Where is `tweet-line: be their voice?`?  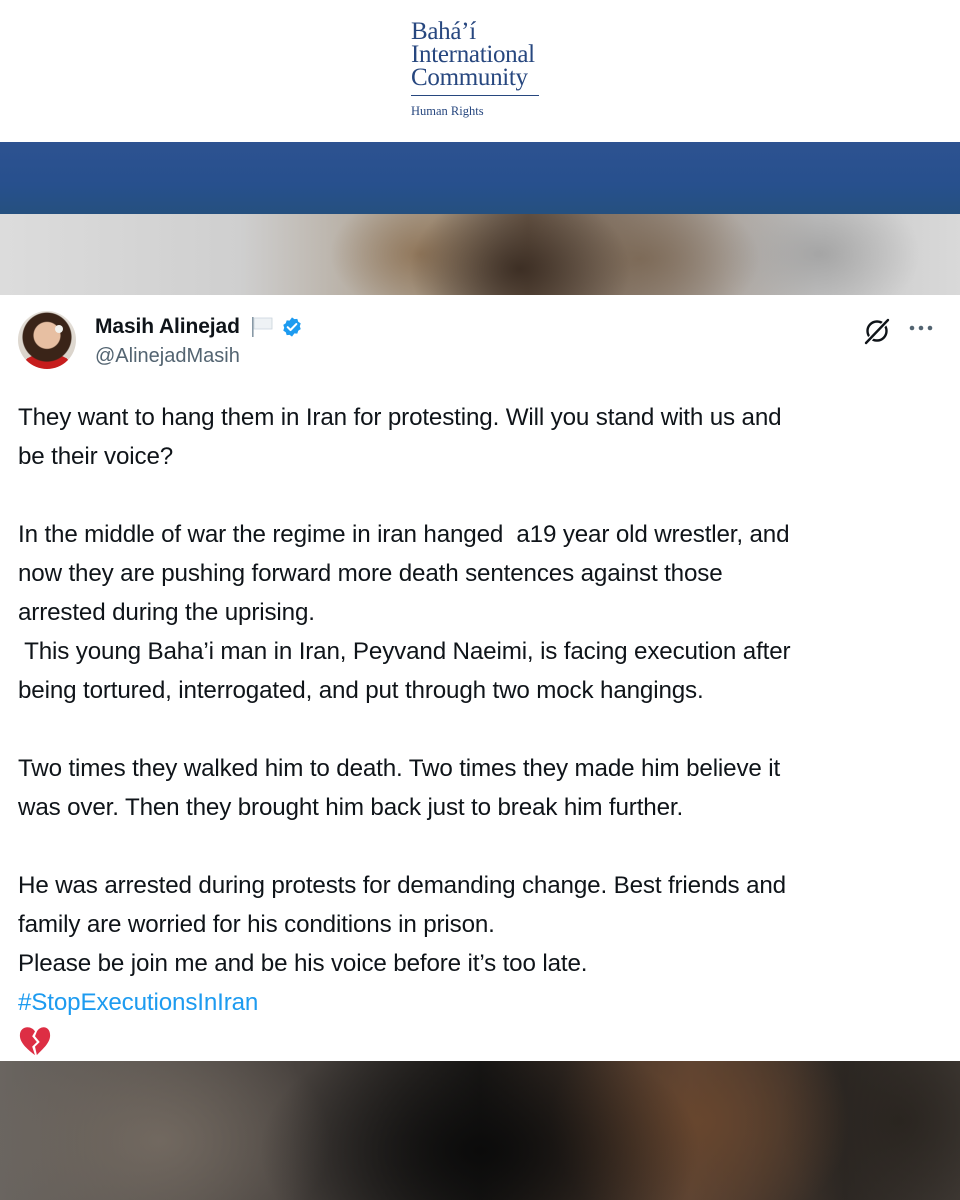 tweet-line: be their voice? is located at coordinates (96, 456).